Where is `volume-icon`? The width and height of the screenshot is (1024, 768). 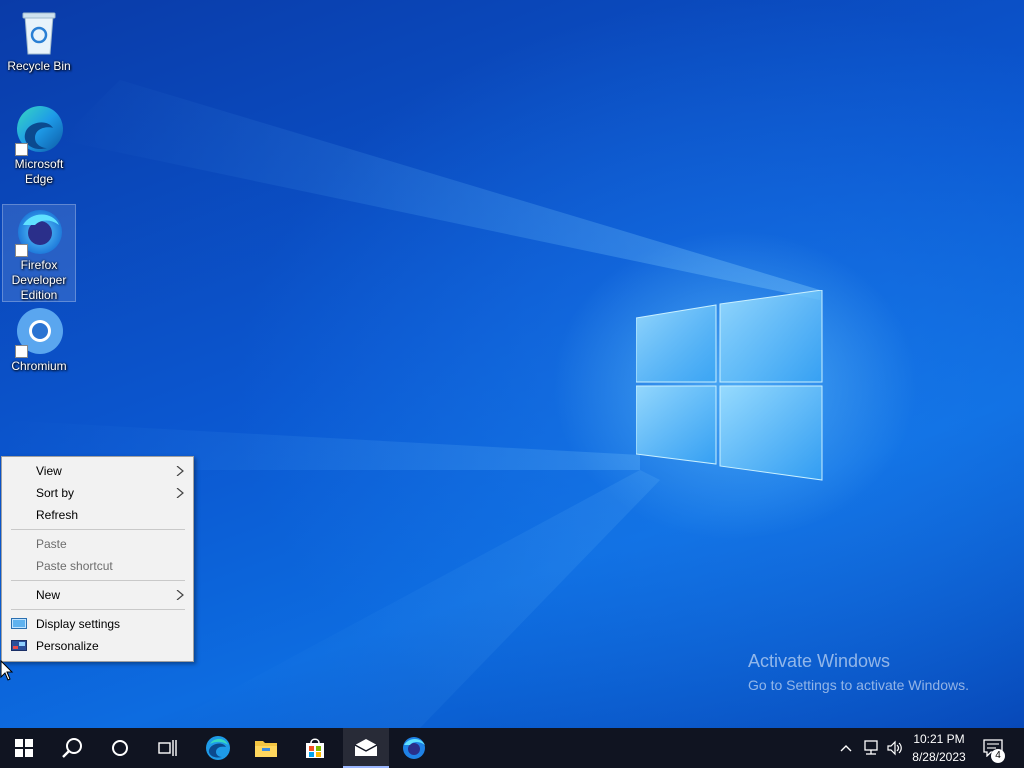
volume-icon is located at coordinates (894, 748).